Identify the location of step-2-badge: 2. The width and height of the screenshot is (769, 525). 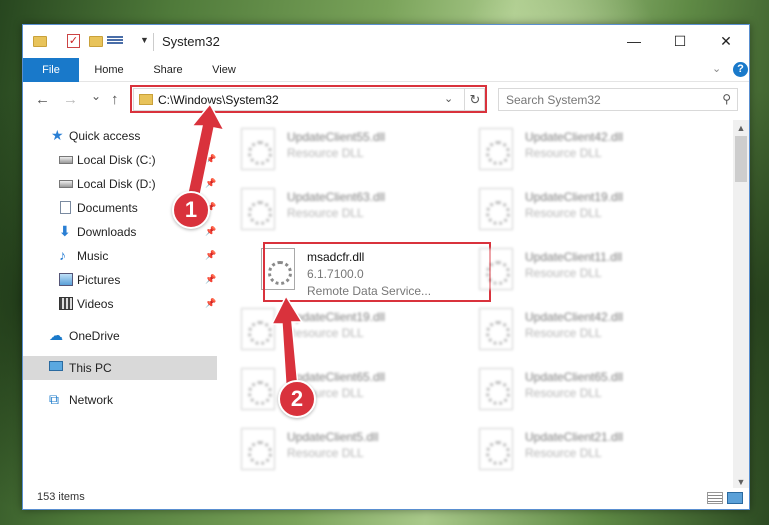
(297, 399).